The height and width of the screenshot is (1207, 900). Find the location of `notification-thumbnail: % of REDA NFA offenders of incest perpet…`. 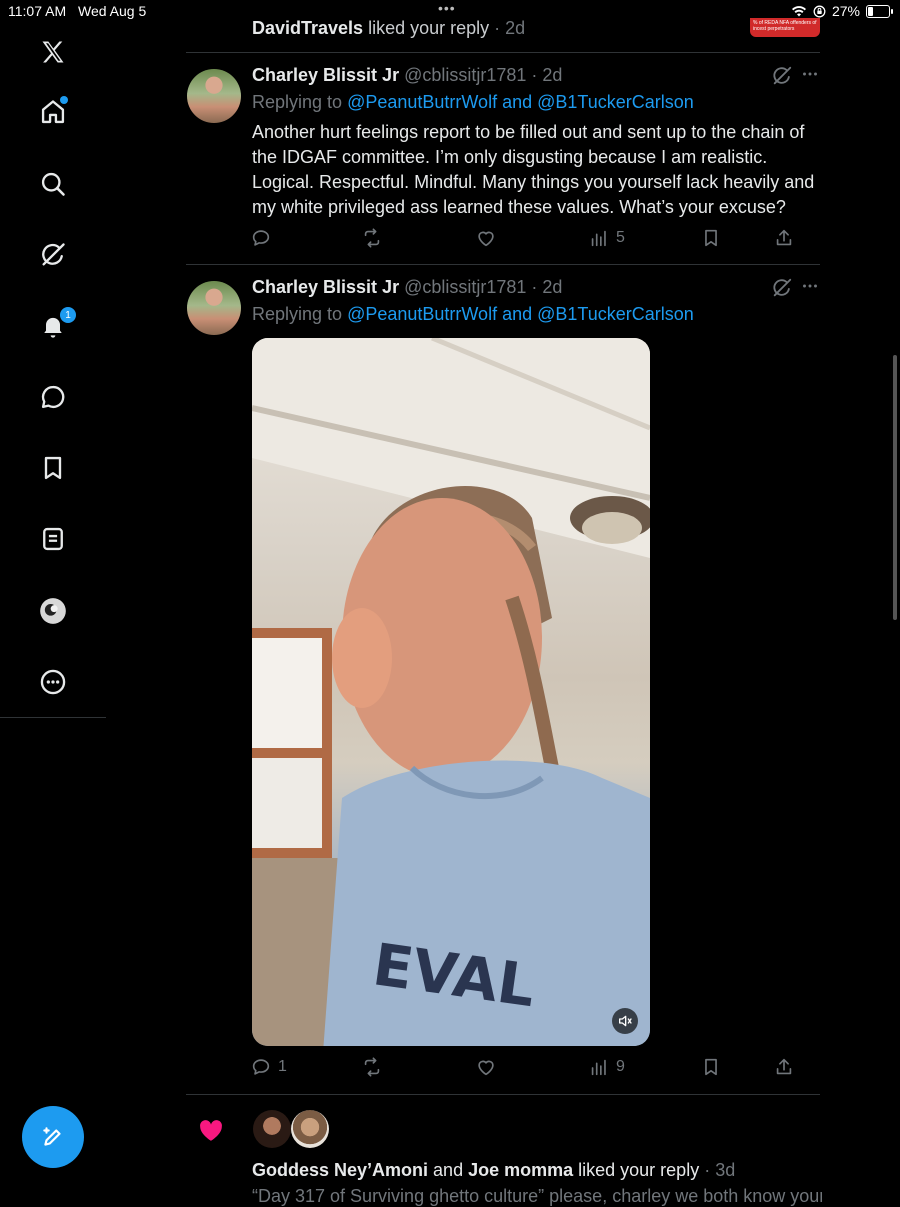

notification-thumbnail: % of REDA NFA offenders of incest perpet… is located at coordinates (785, 27).